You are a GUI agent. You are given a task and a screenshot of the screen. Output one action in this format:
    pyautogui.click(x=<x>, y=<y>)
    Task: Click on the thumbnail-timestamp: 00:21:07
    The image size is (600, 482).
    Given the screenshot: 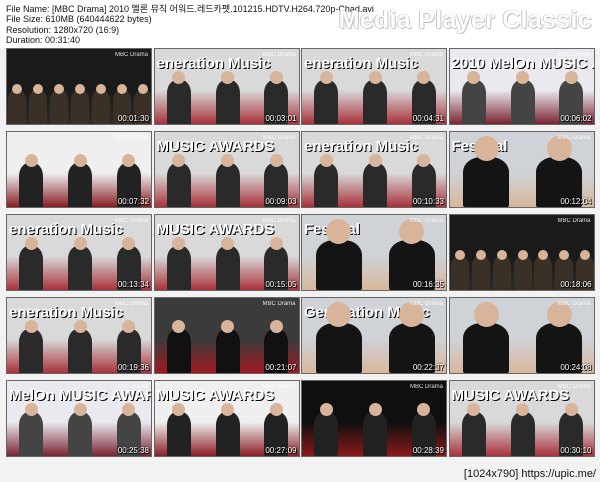 What is the action you would take?
    pyautogui.click(x=281, y=367)
    